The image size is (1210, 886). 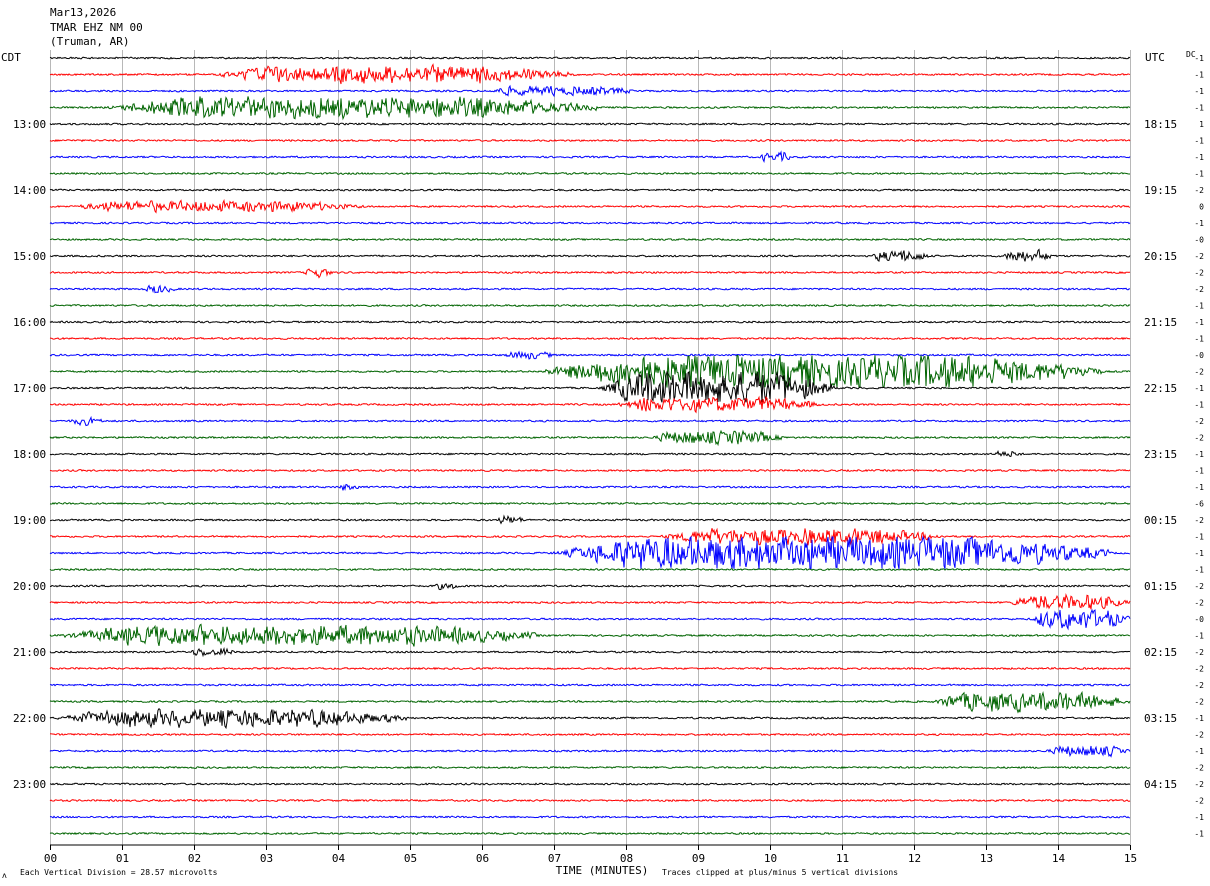 What do you see at coordinates (1160, 454) in the screenshot?
I see `utc-hour-label: 23:15` at bounding box center [1160, 454].